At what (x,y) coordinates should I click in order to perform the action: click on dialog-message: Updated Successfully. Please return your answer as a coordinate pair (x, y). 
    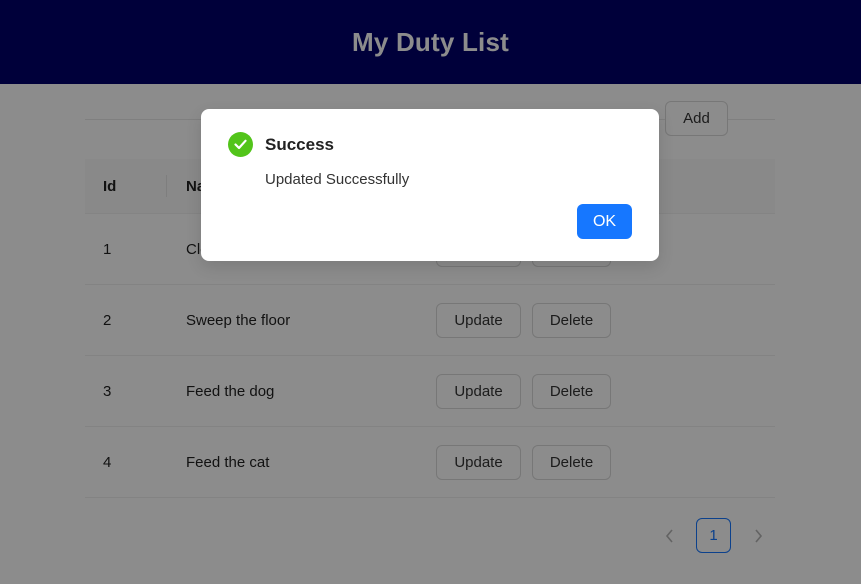
    Looking at the image, I should click on (337, 179).